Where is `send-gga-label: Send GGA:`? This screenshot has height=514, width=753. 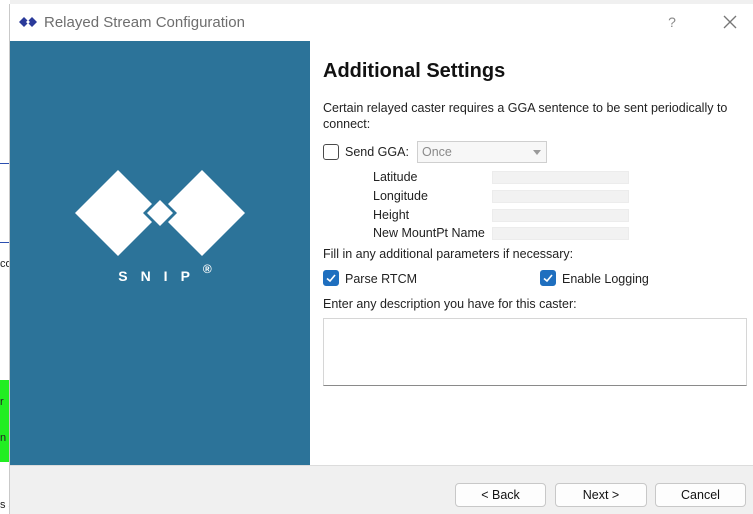 send-gga-label: Send GGA: is located at coordinates (377, 152).